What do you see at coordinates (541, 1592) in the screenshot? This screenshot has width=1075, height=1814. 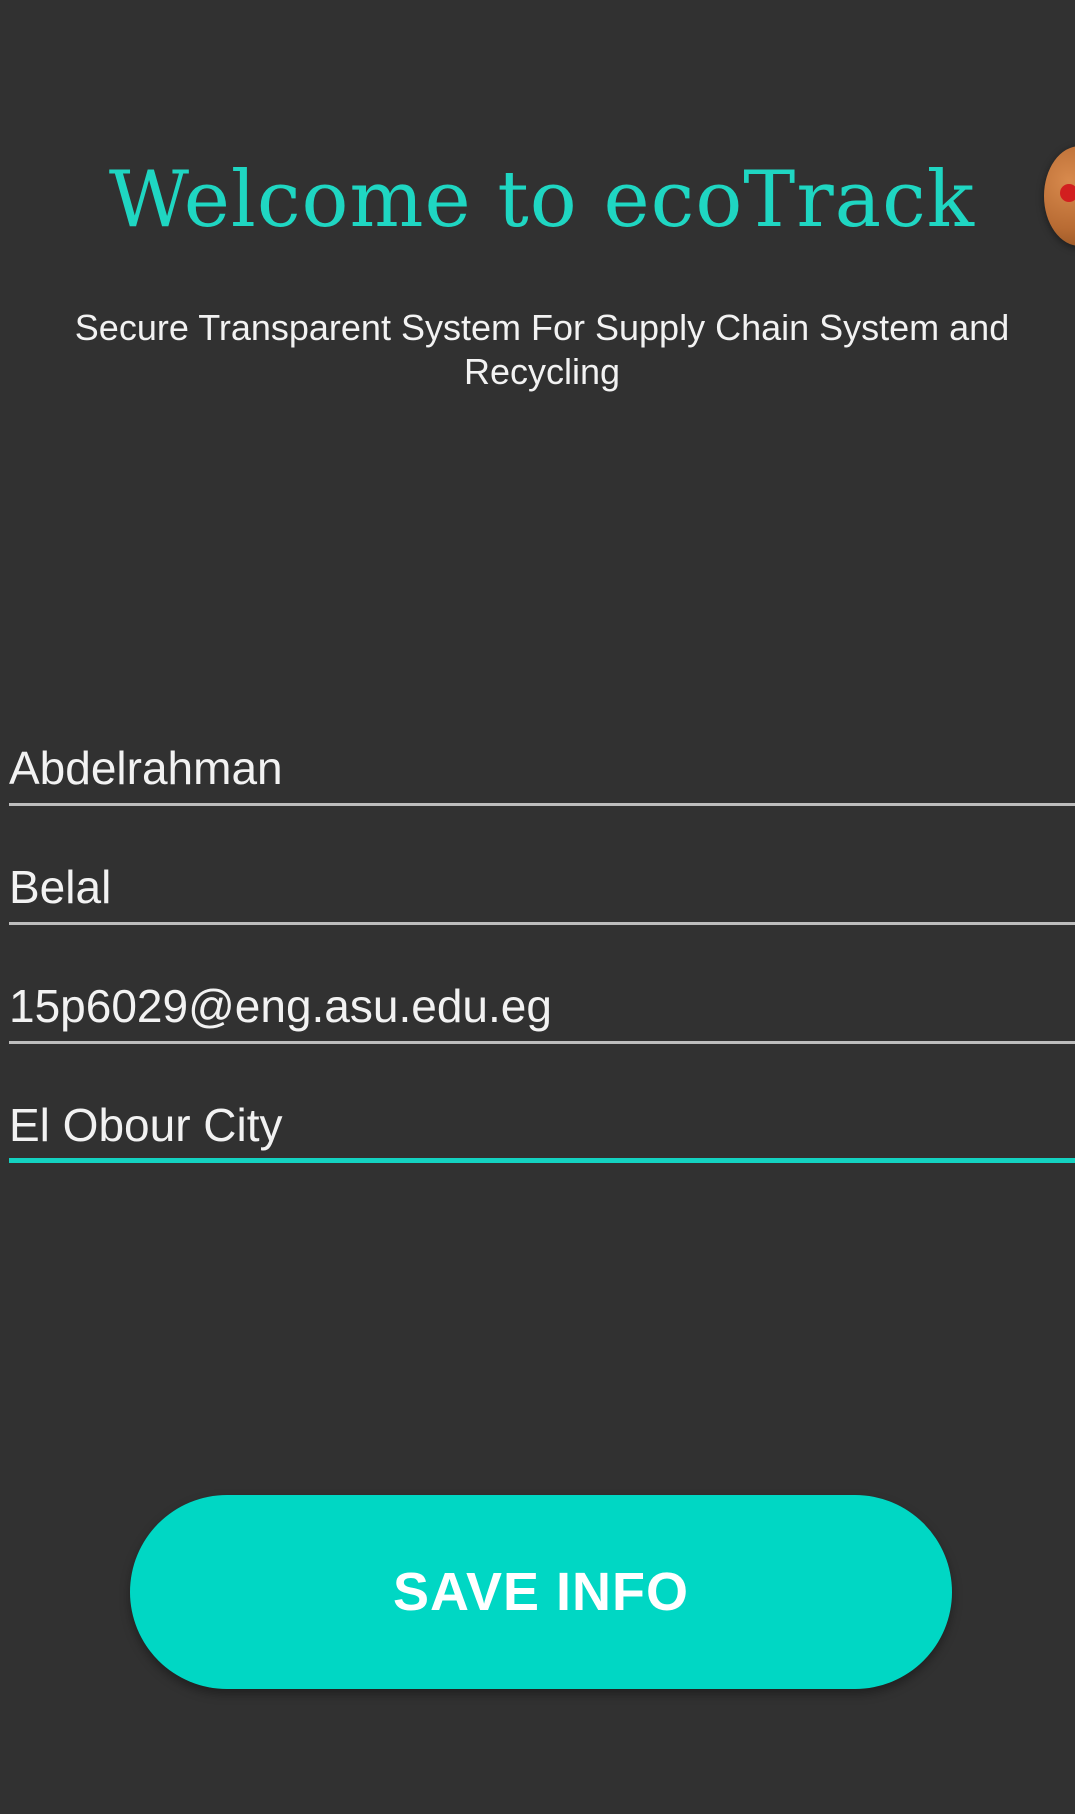 I see `save-info-button: SAVE INFO` at bounding box center [541, 1592].